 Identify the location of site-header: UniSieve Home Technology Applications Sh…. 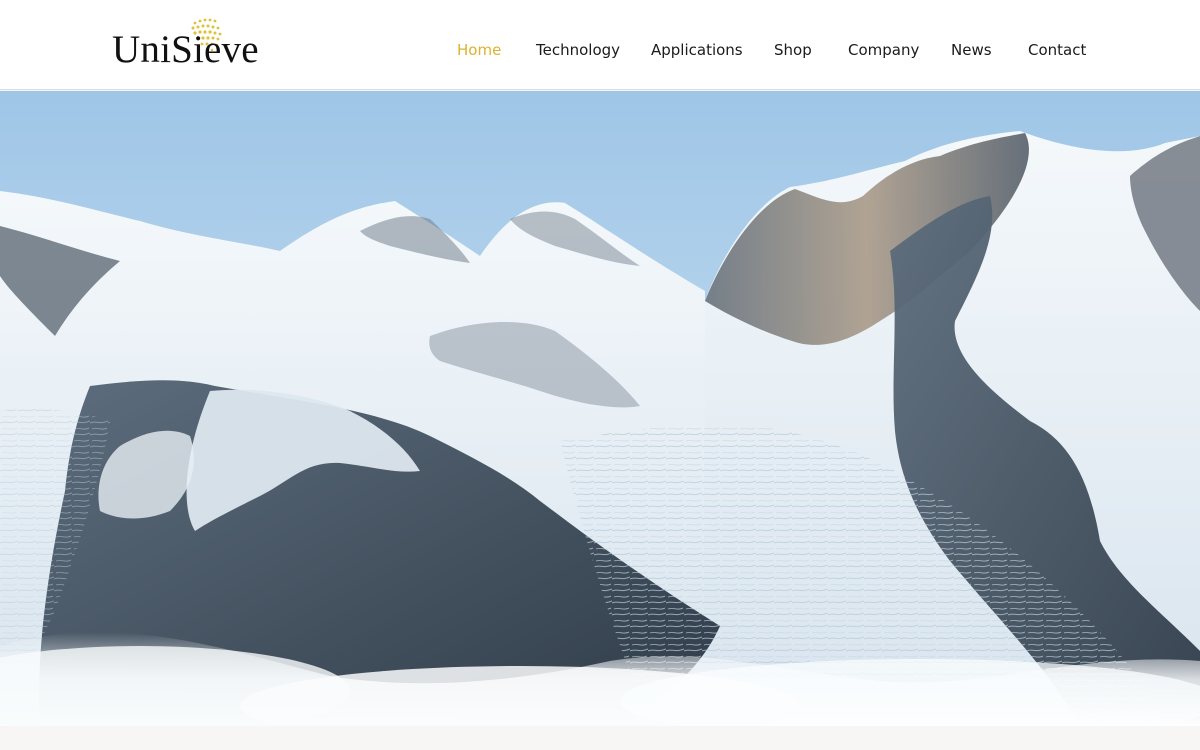
(600, 45).